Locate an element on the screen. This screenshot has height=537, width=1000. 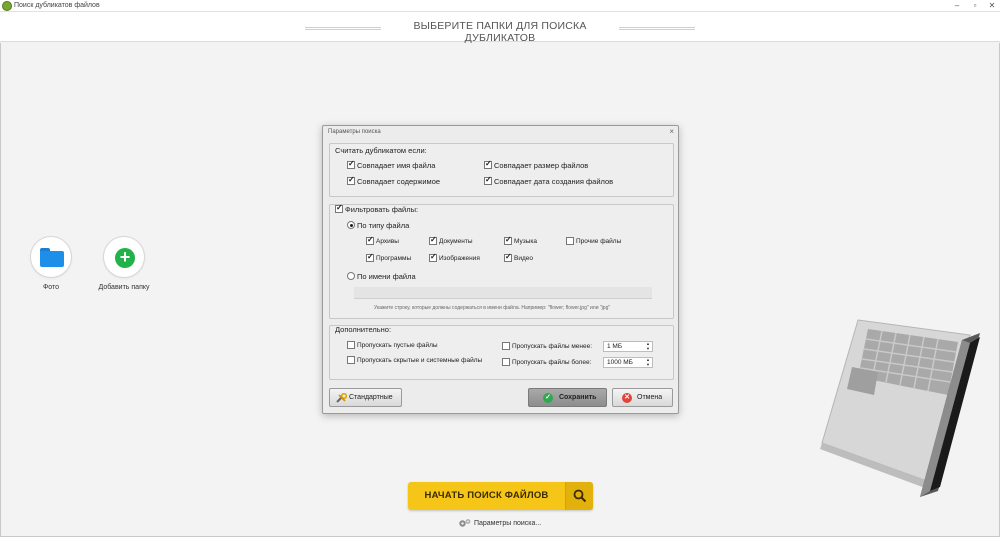
folder-icon is located at coordinates (52, 257).